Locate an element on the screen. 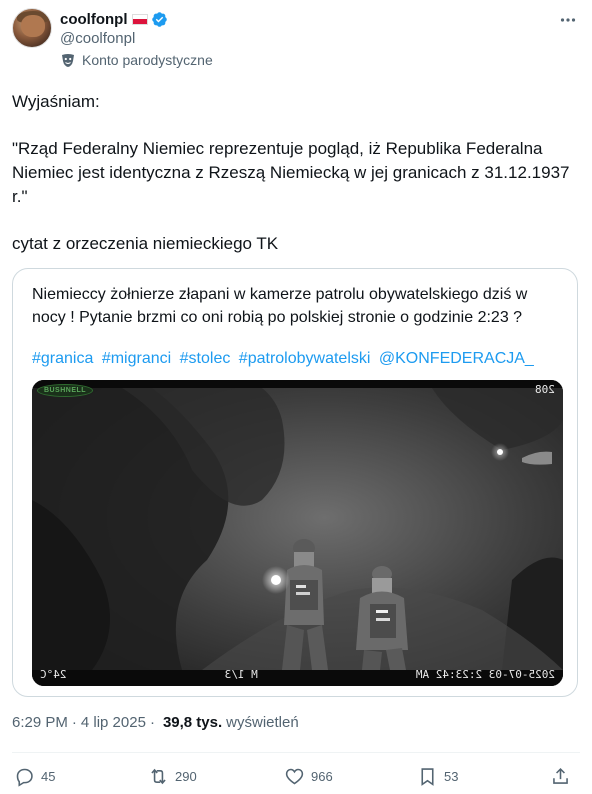 The image size is (592, 794). hashtag-link: #stolec is located at coordinates (205, 358).